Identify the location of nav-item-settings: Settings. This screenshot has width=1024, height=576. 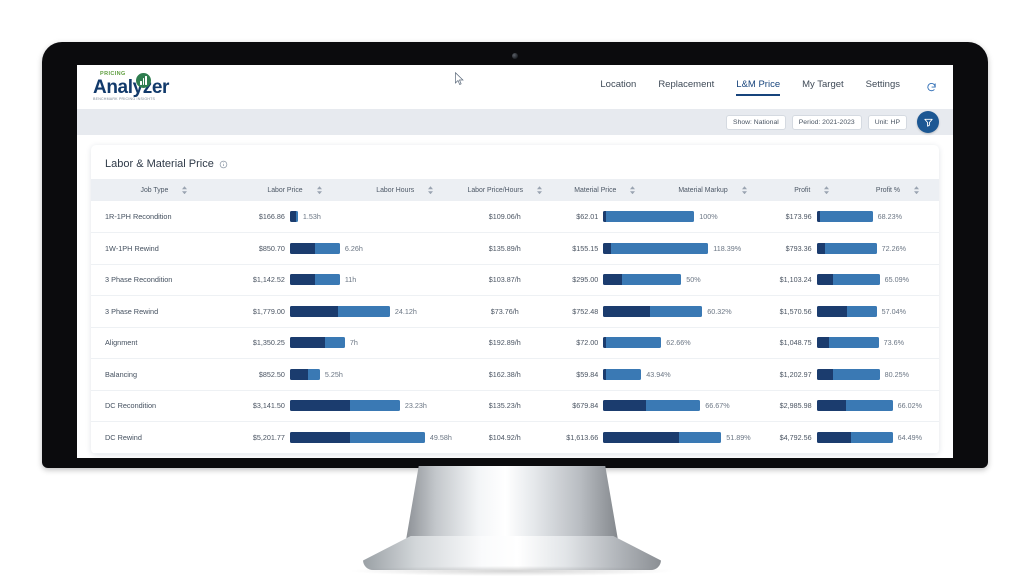
(883, 87).